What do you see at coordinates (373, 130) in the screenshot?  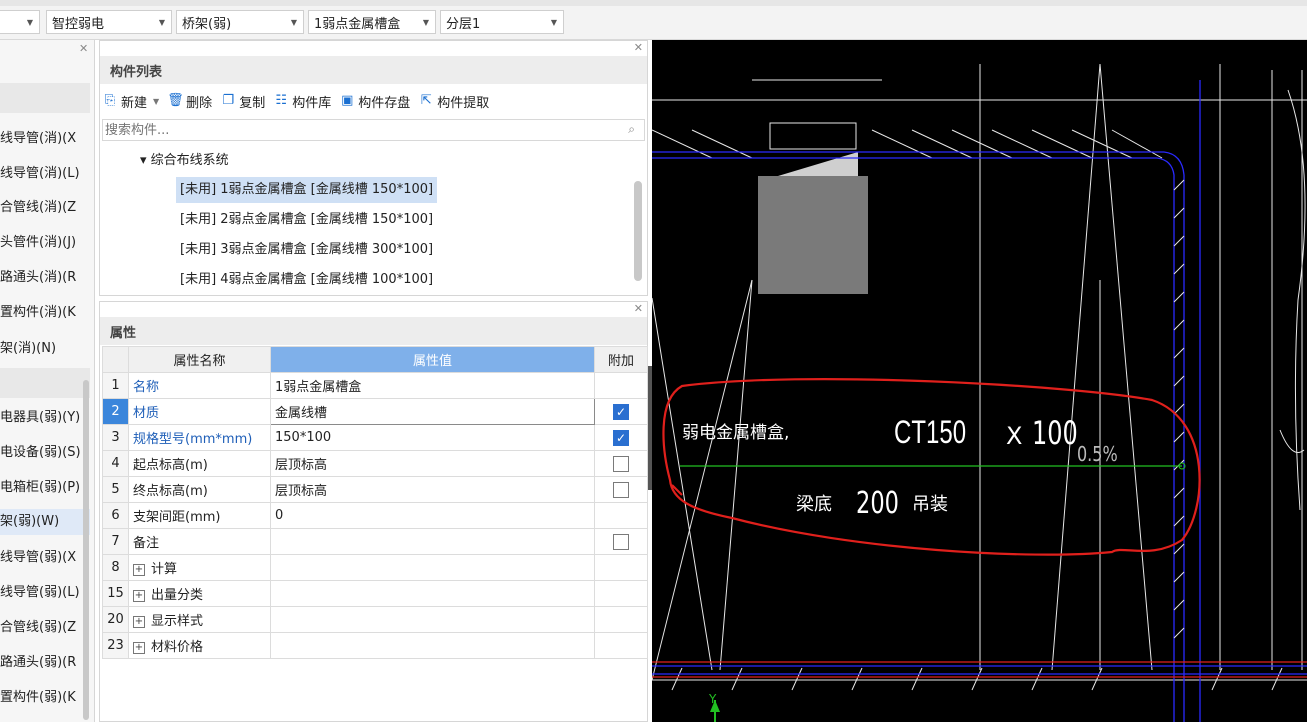 I see `search-input` at bounding box center [373, 130].